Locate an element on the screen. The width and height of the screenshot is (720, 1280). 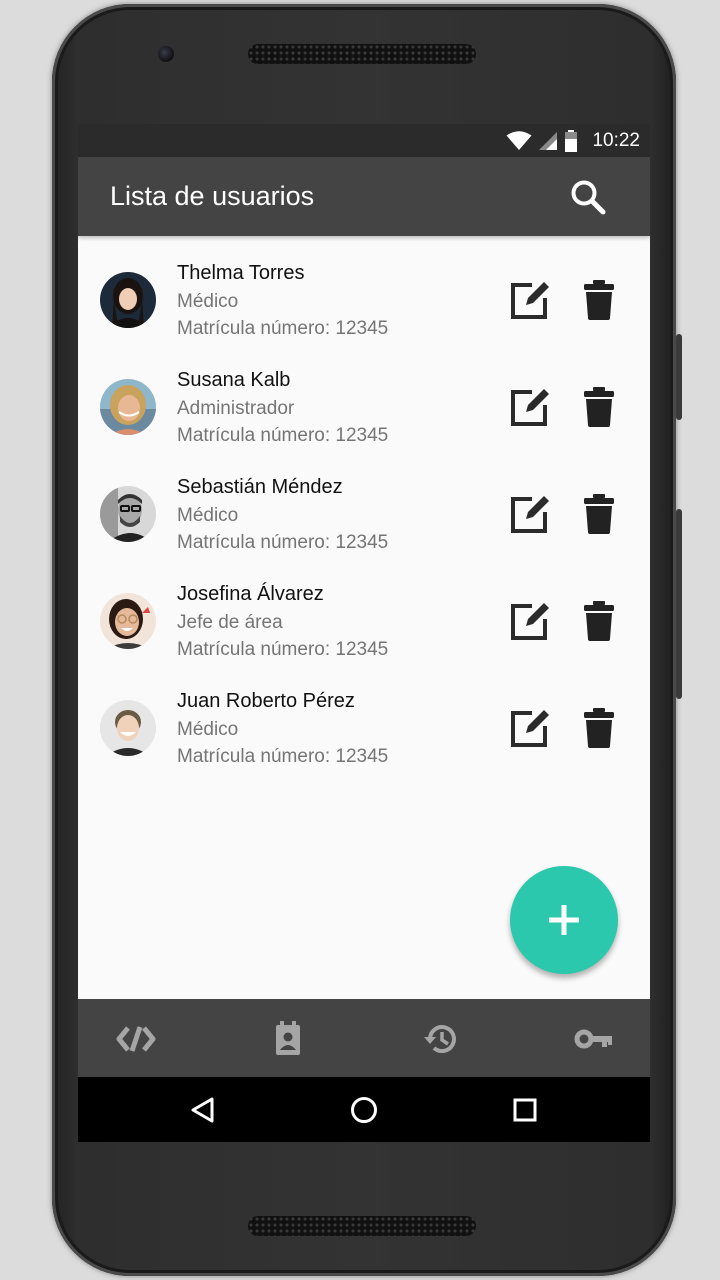
app-bar: Lista de usuarios is located at coordinates (364, 196).